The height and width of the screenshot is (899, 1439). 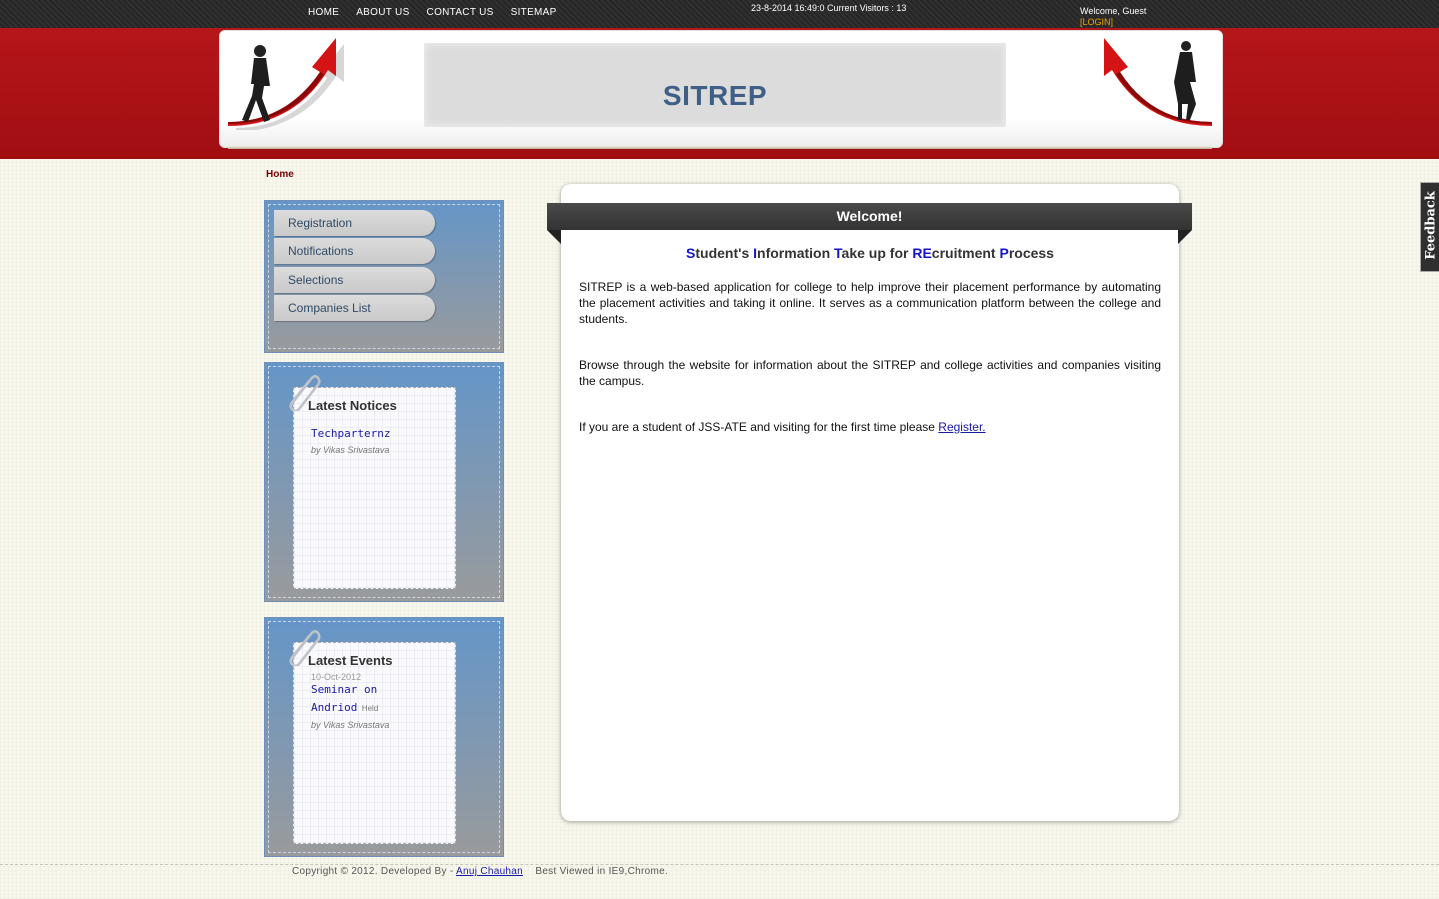 I want to click on acronym-letter: S, so click(x=691, y=253).